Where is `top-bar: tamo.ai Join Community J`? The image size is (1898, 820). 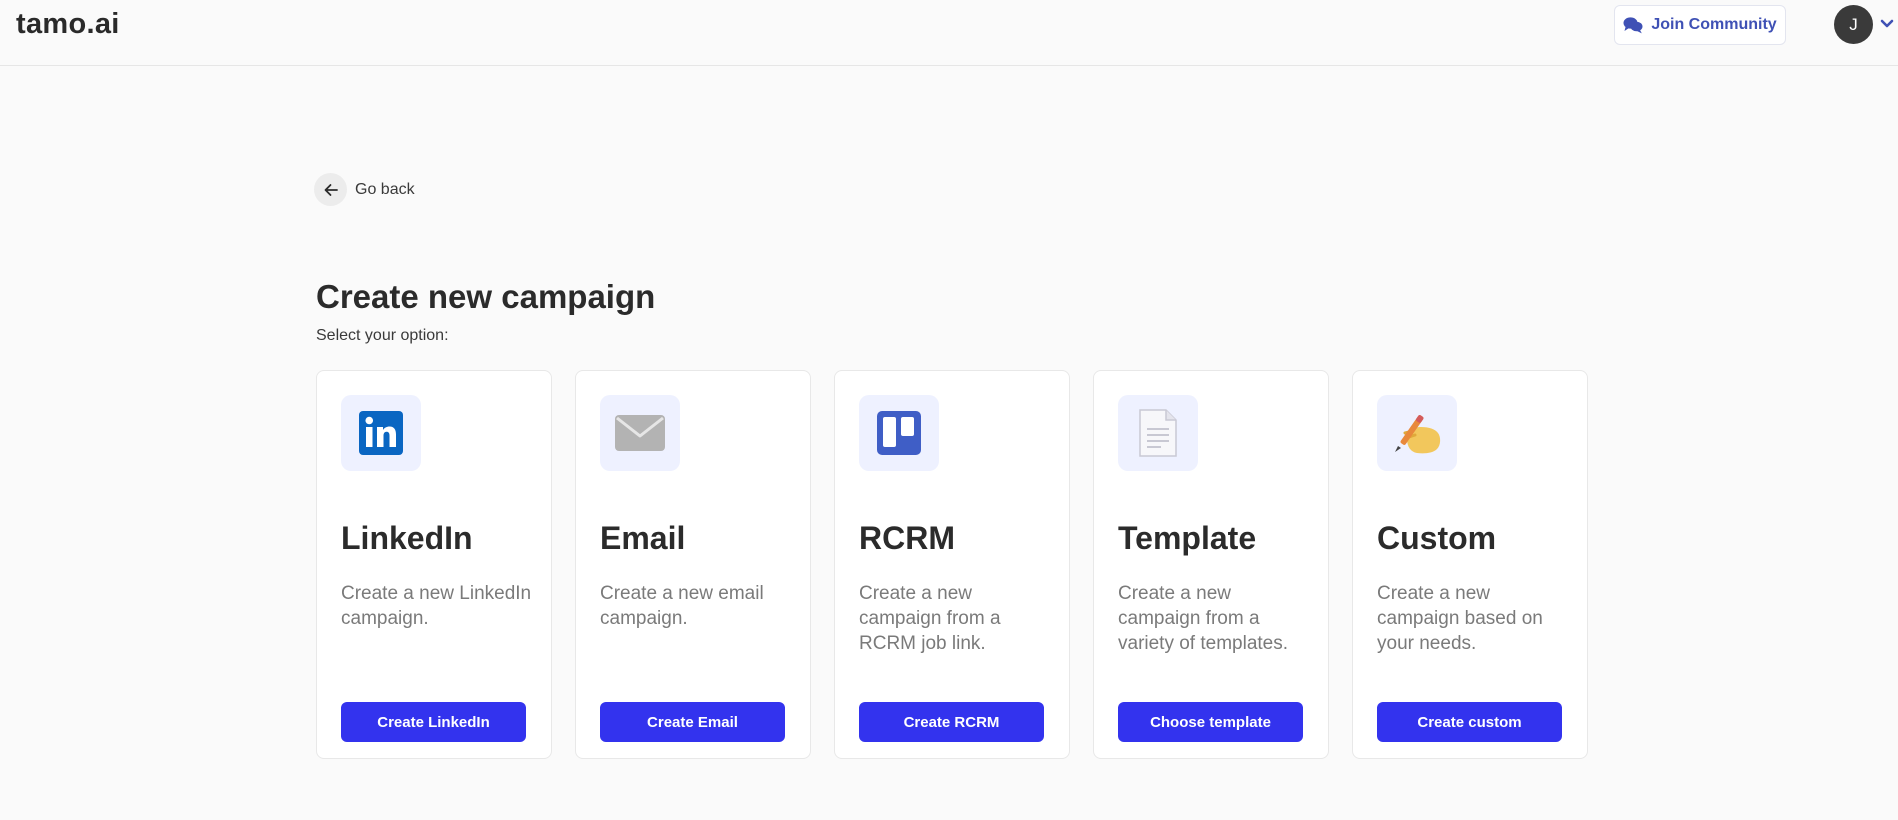
top-bar: tamo.ai Join Community J is located at coordinates (949, 33).